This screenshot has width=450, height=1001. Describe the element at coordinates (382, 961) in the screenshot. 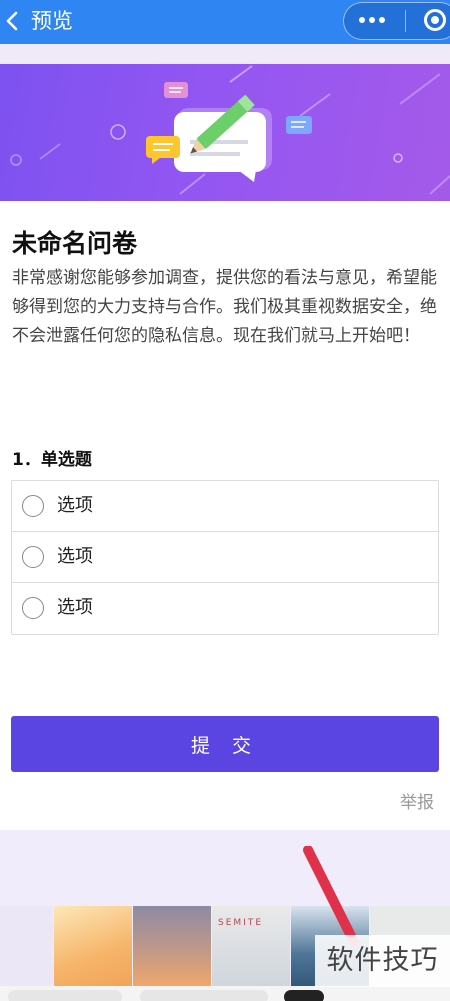

I see `watermark: 软件技巧` at that location.